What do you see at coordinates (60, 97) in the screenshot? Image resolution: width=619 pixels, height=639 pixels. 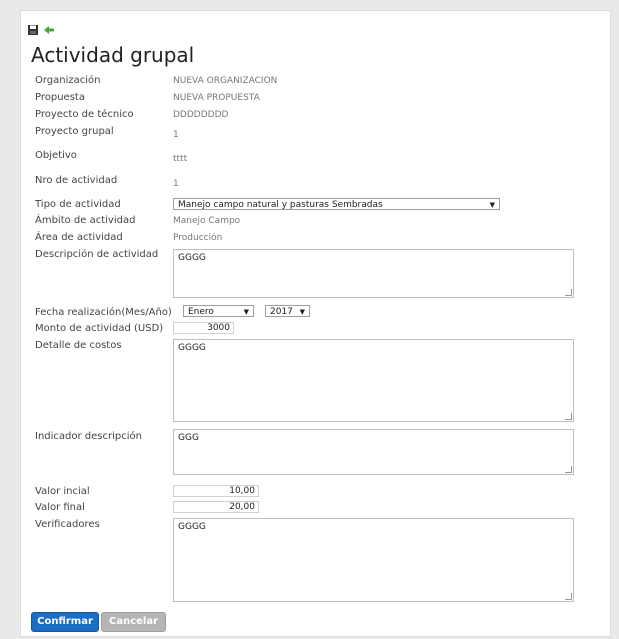 I see `label-propuesta: Propuesta` at bounding box center [60, 97].